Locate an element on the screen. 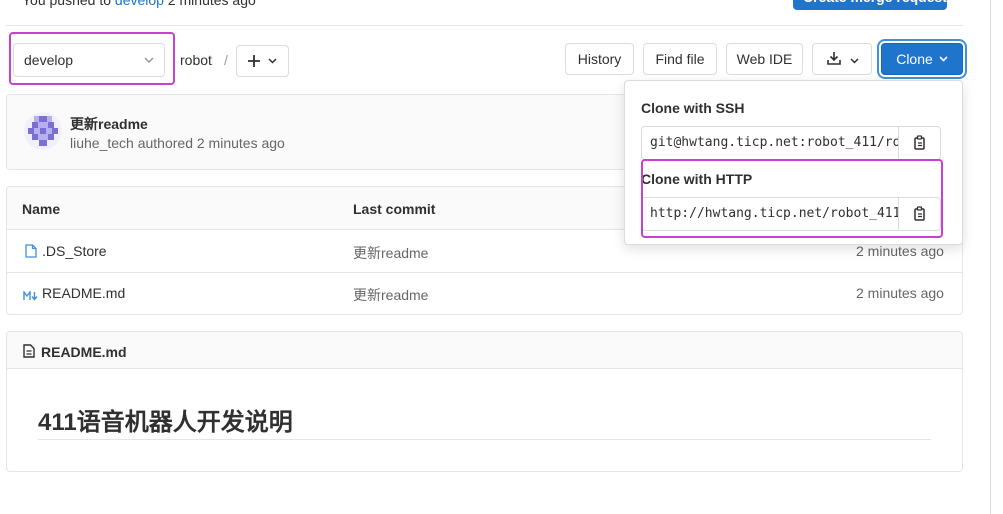 The width and height of the screenshot is (1003, 514). plus-icon is located at coordinates (254, 61).